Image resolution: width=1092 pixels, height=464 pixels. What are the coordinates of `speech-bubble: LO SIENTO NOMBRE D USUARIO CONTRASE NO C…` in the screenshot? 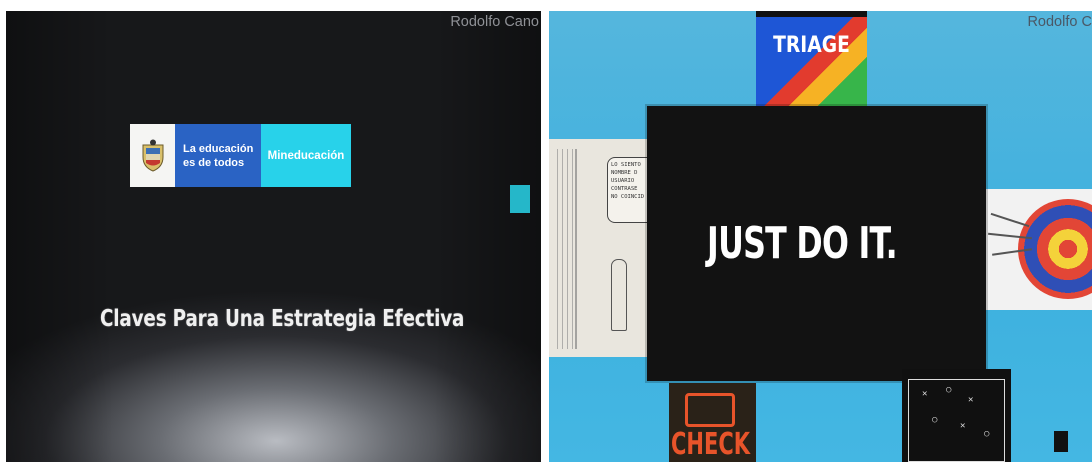 It's located at (628, 190).